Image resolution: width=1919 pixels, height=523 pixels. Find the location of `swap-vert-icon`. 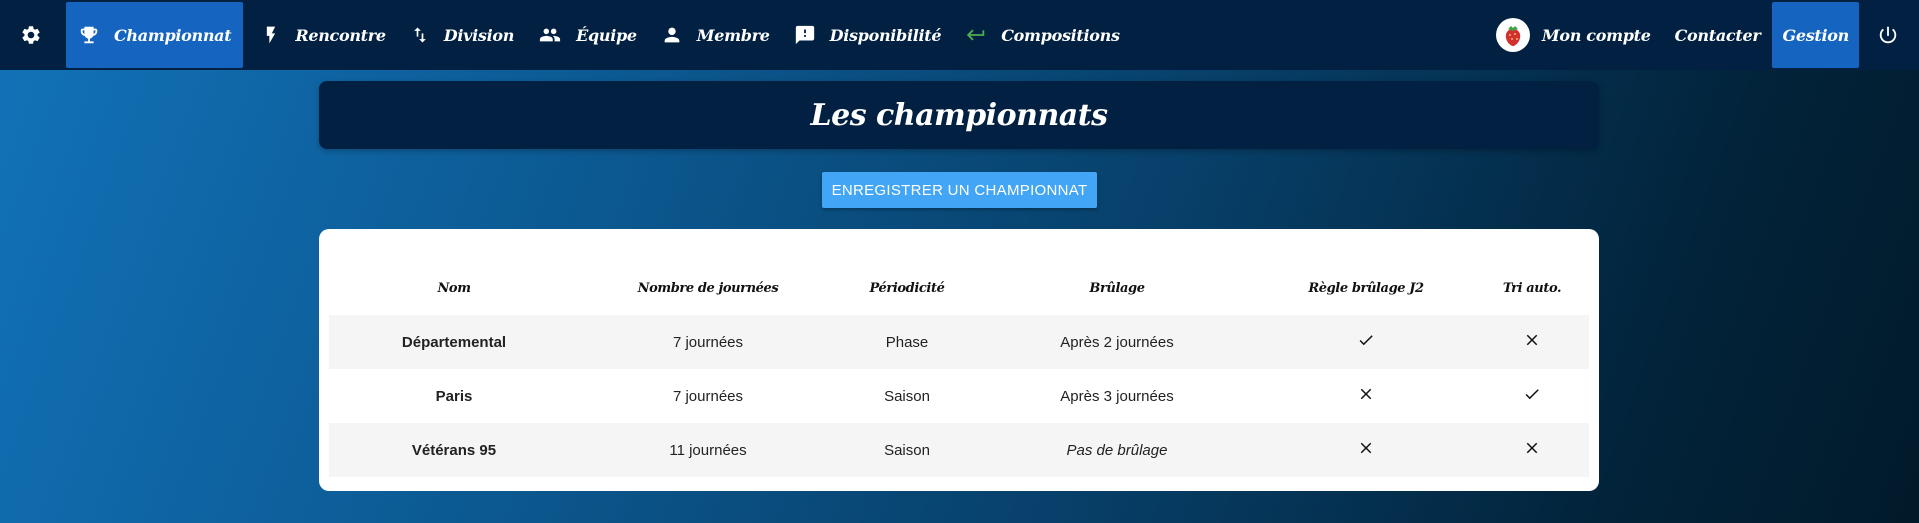

swap-vert-icon is located at coordinates (420, 35).